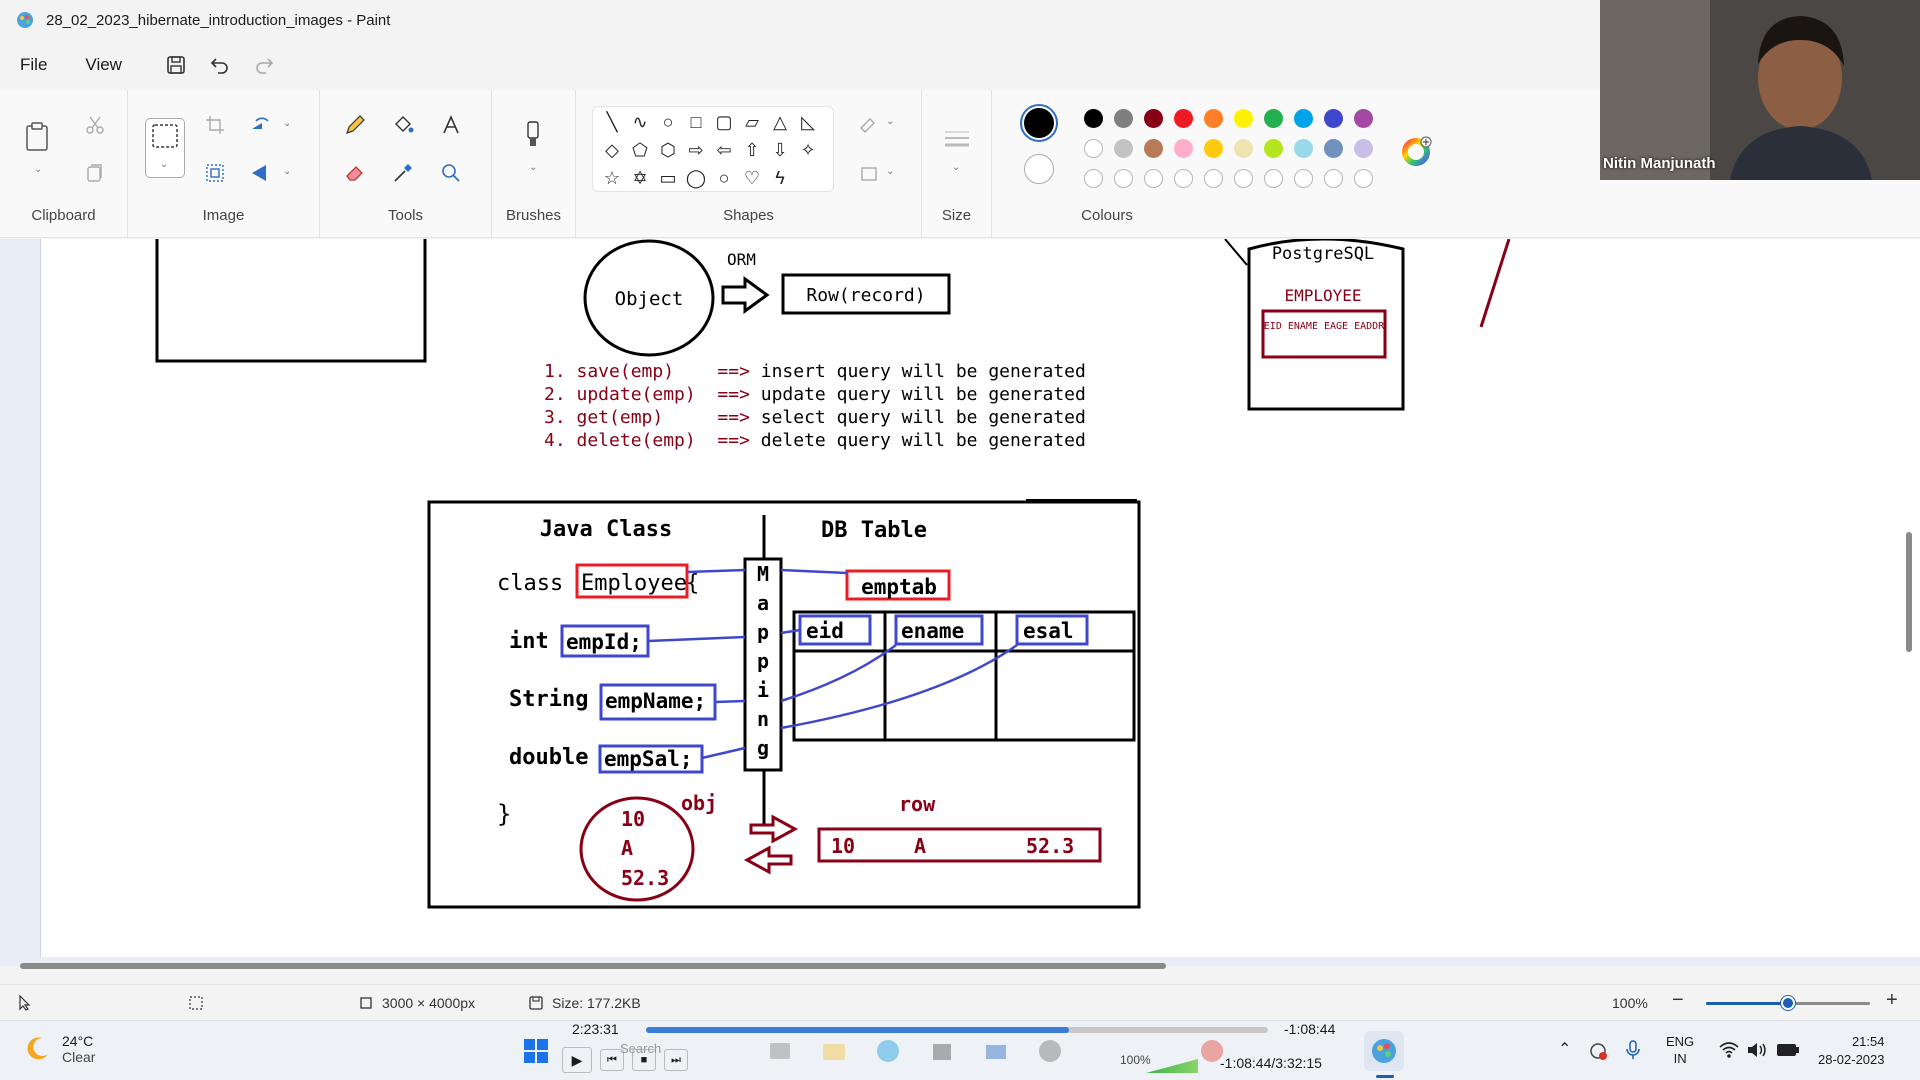 Image resolution: width=1920 pixels, height=1080 pixels. What do you see at coordinates (220, 65) in the screenshot?
I see `undo-button` at bounding box center [220, 65].